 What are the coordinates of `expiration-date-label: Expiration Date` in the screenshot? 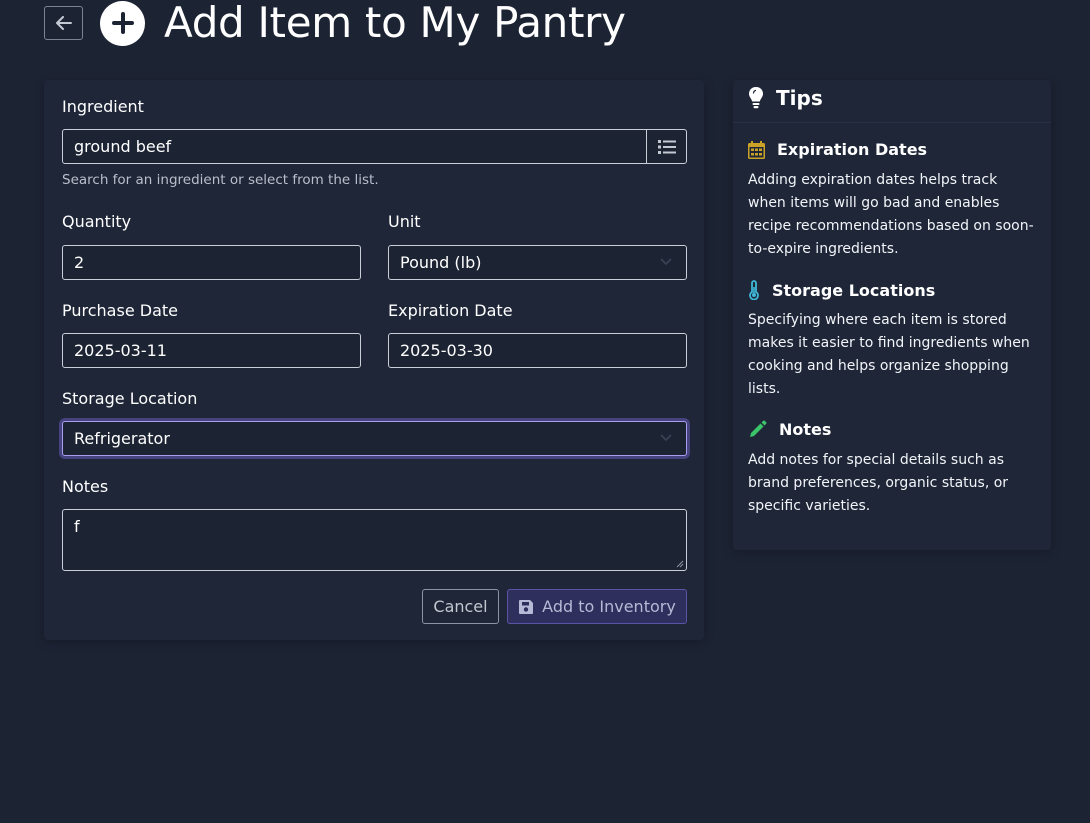 It's located at (450, 310).